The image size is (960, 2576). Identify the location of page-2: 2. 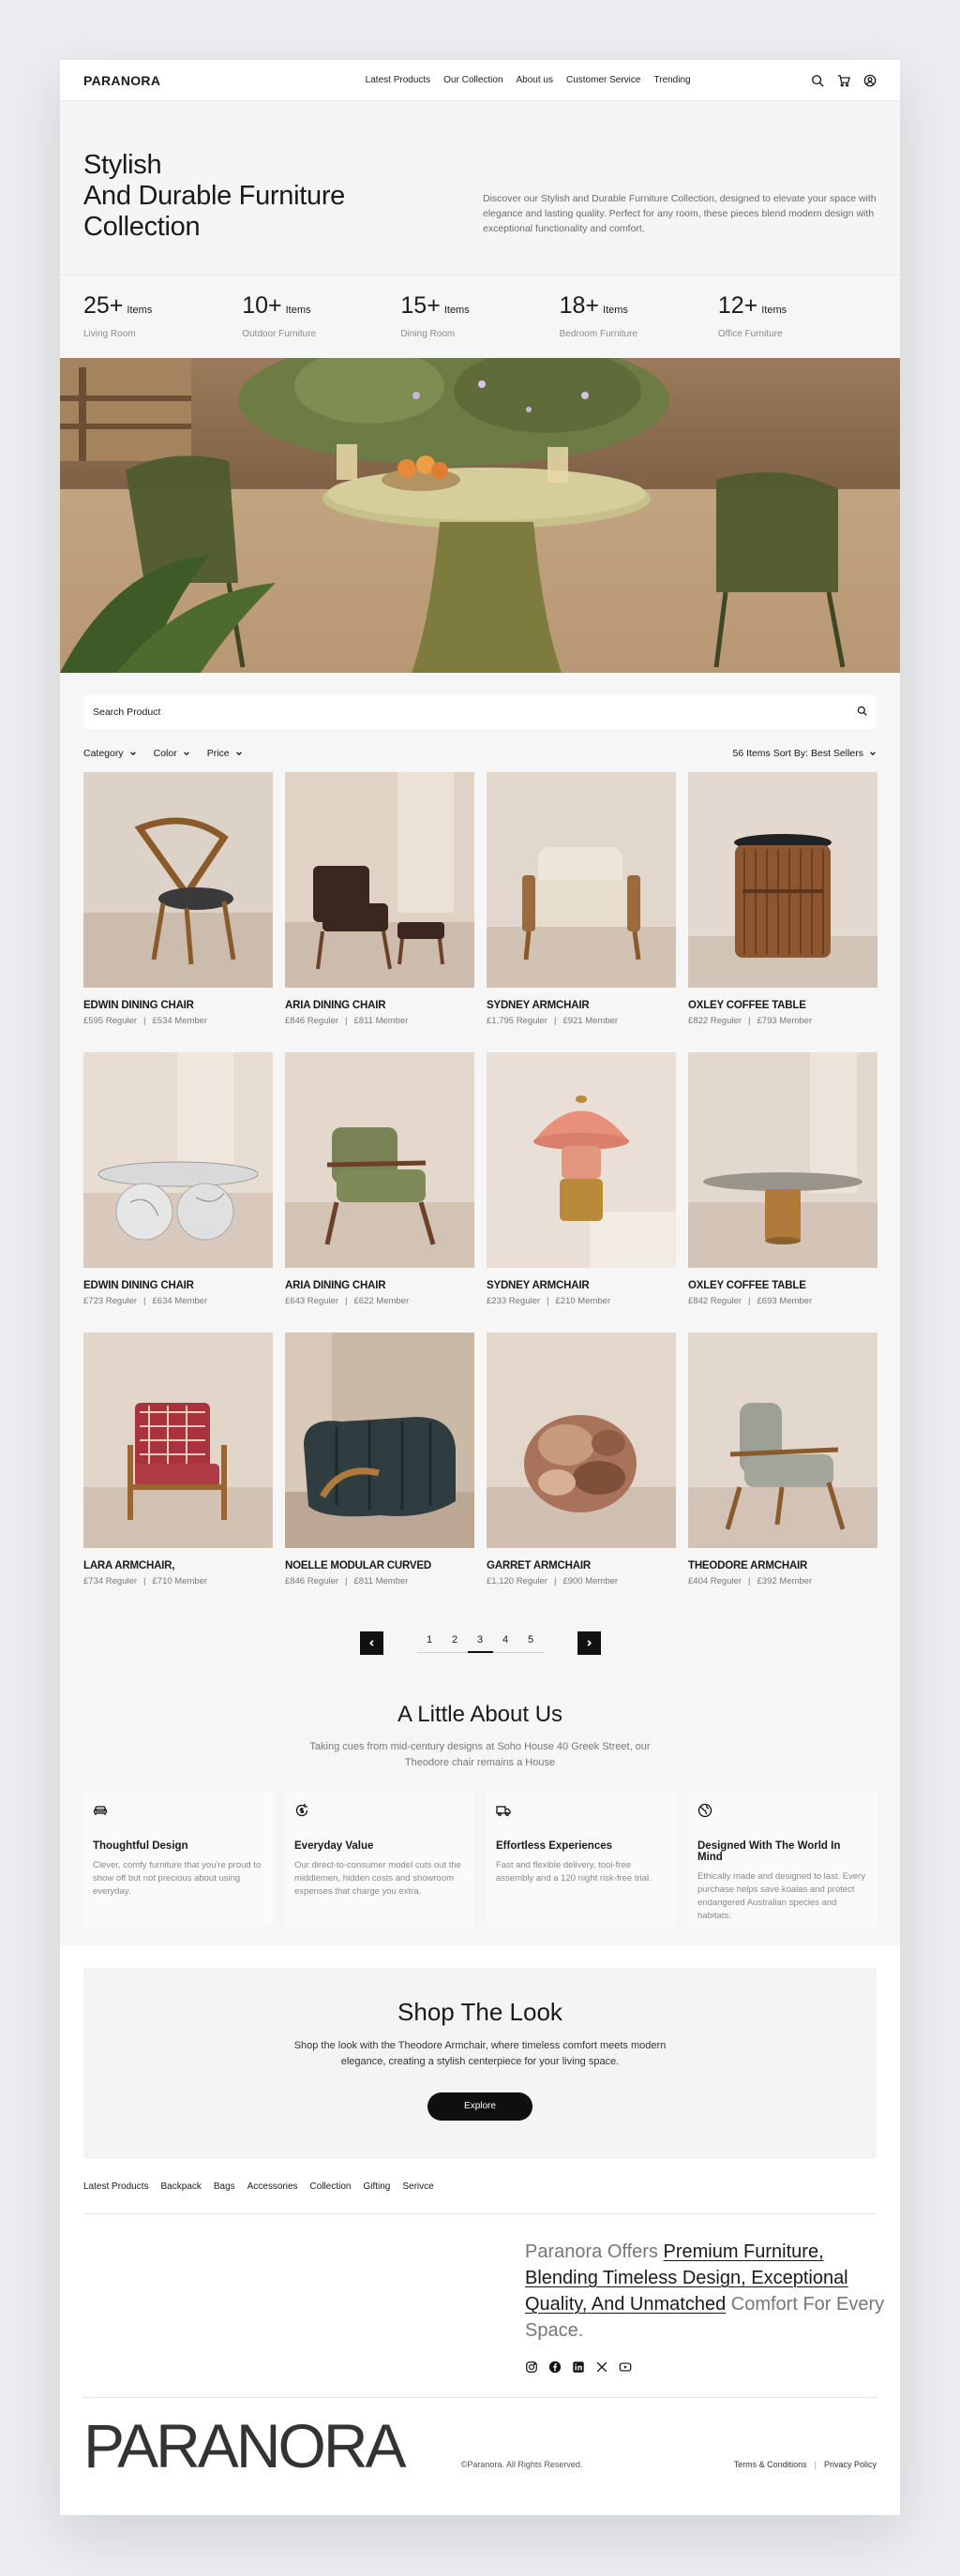
(455, 1643).